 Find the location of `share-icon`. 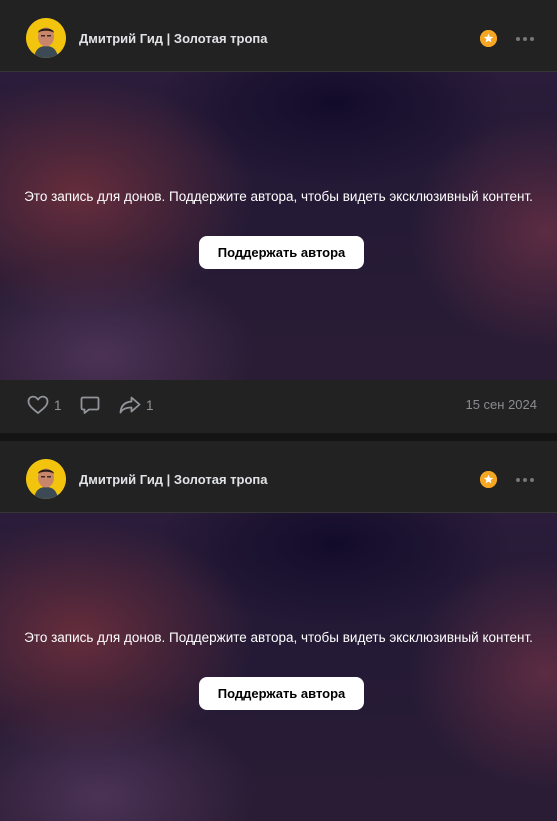

share-icon is located at coordinates (130, 405).